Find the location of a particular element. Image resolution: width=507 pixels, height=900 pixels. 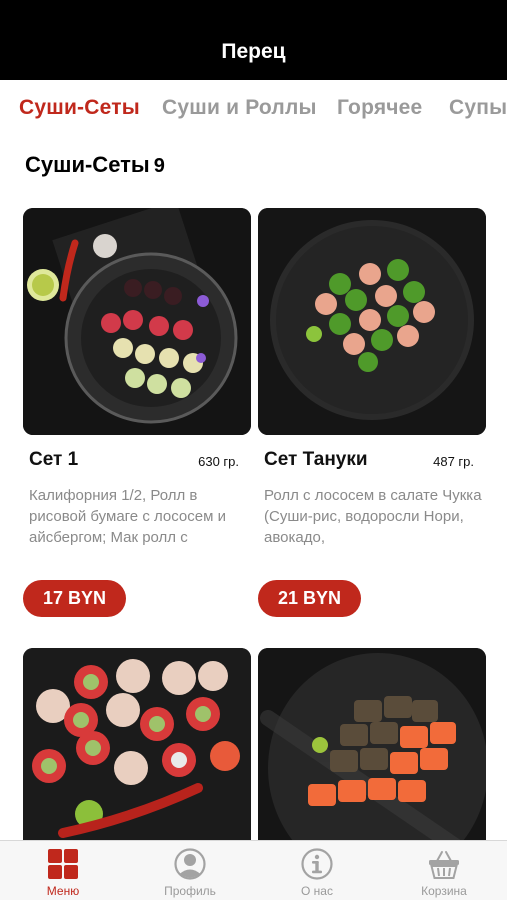

section-title: Суши-Сеты 9 is located at coordinates (95, 165).